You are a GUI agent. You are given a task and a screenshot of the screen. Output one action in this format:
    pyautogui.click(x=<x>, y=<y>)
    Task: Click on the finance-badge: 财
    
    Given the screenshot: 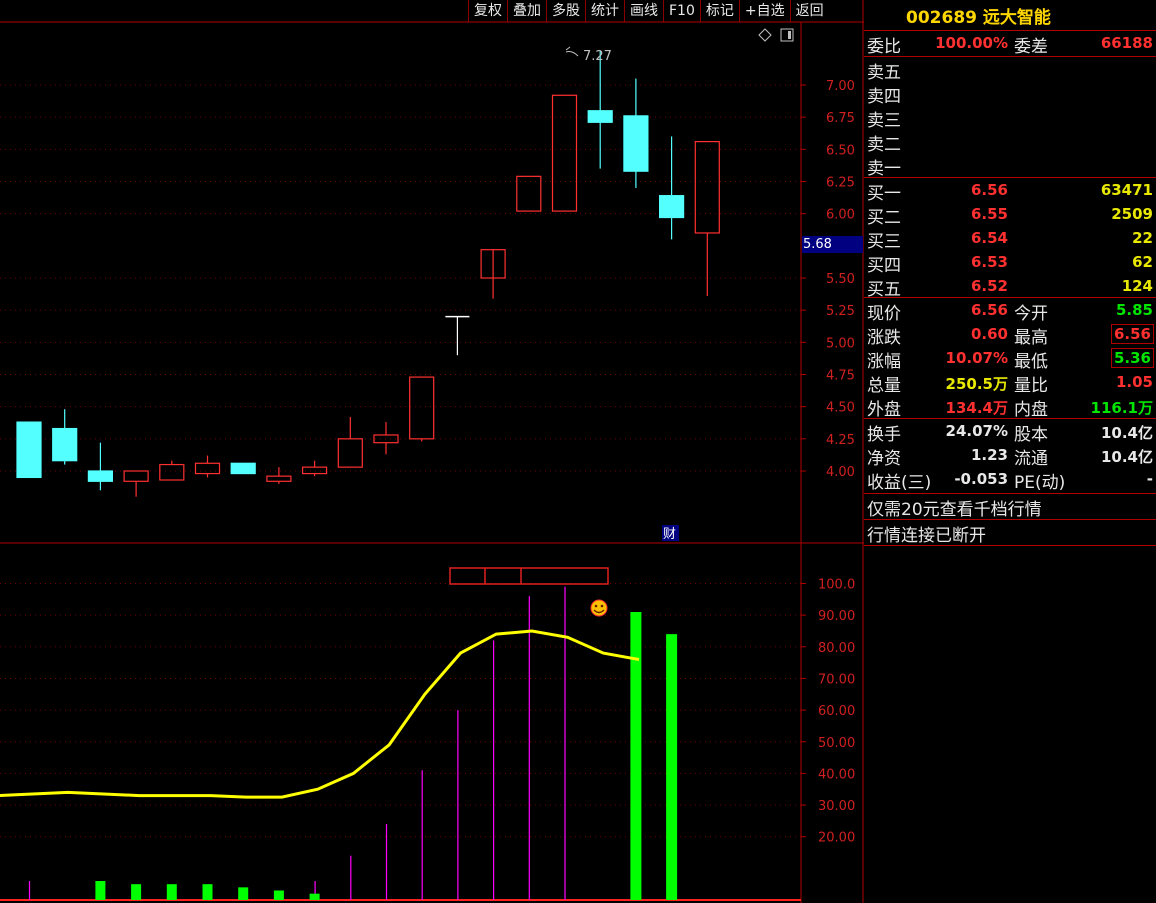 What is the action you would take?
    pyautogui.click(x=669, y=534)
    